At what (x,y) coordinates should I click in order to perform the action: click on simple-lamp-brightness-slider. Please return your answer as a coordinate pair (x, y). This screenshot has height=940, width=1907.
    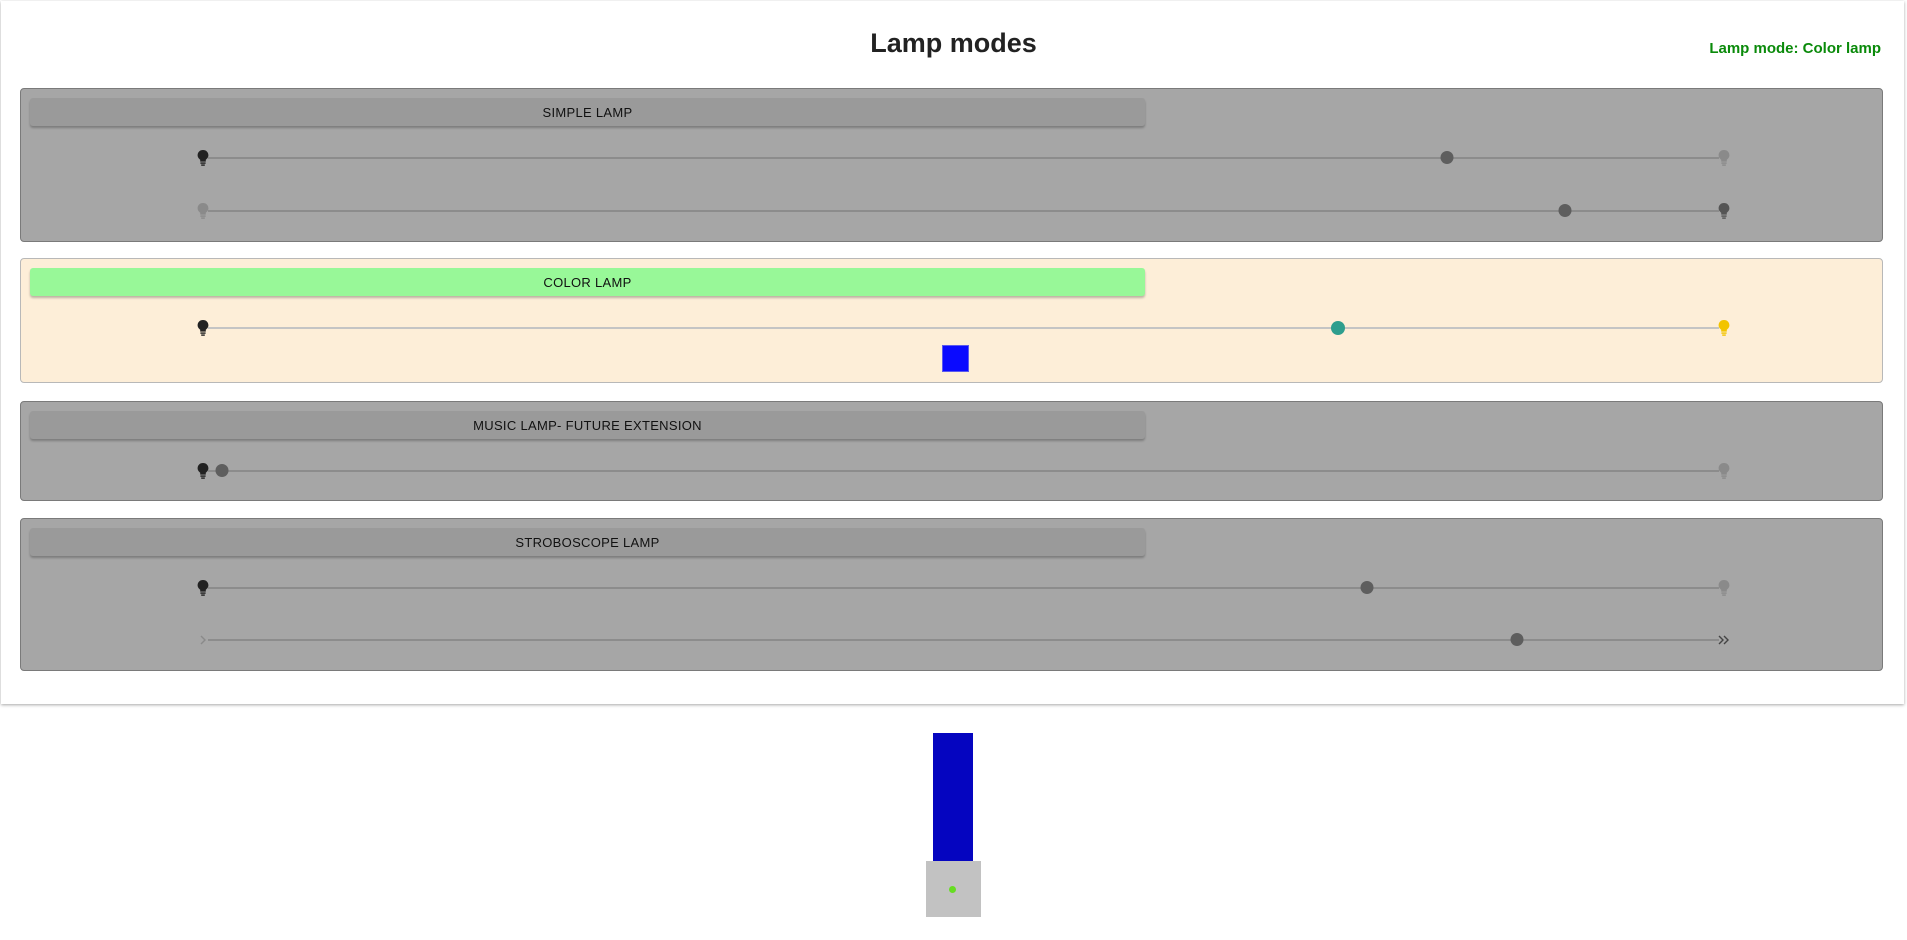
    Looking at the image, I should click on (963, 158).